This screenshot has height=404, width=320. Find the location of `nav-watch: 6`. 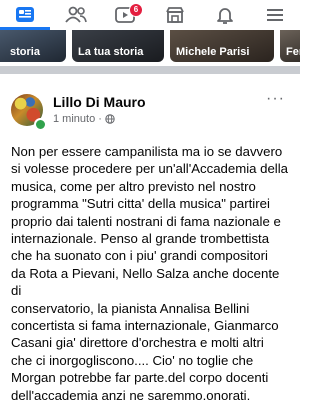

nav-watch: 6 is located at coordinates (125, 15).